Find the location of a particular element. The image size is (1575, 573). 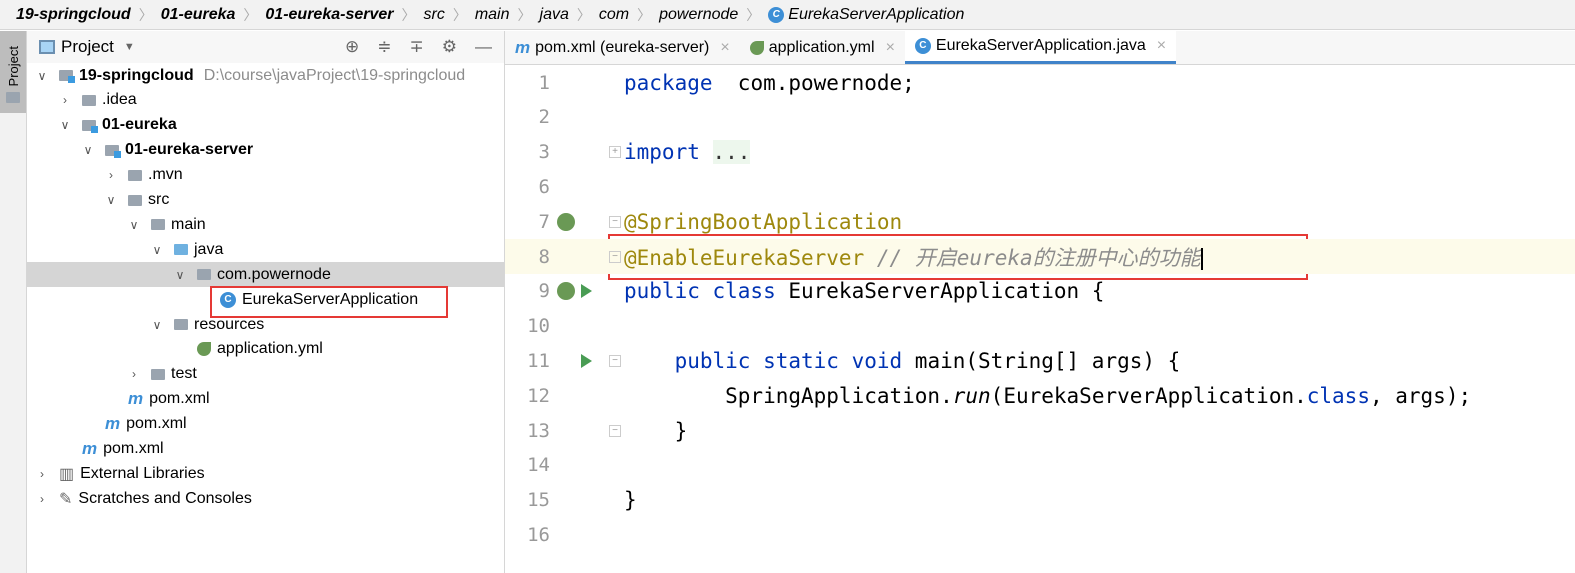

project-tool-tab: Project is located at coordinates (13, 72).